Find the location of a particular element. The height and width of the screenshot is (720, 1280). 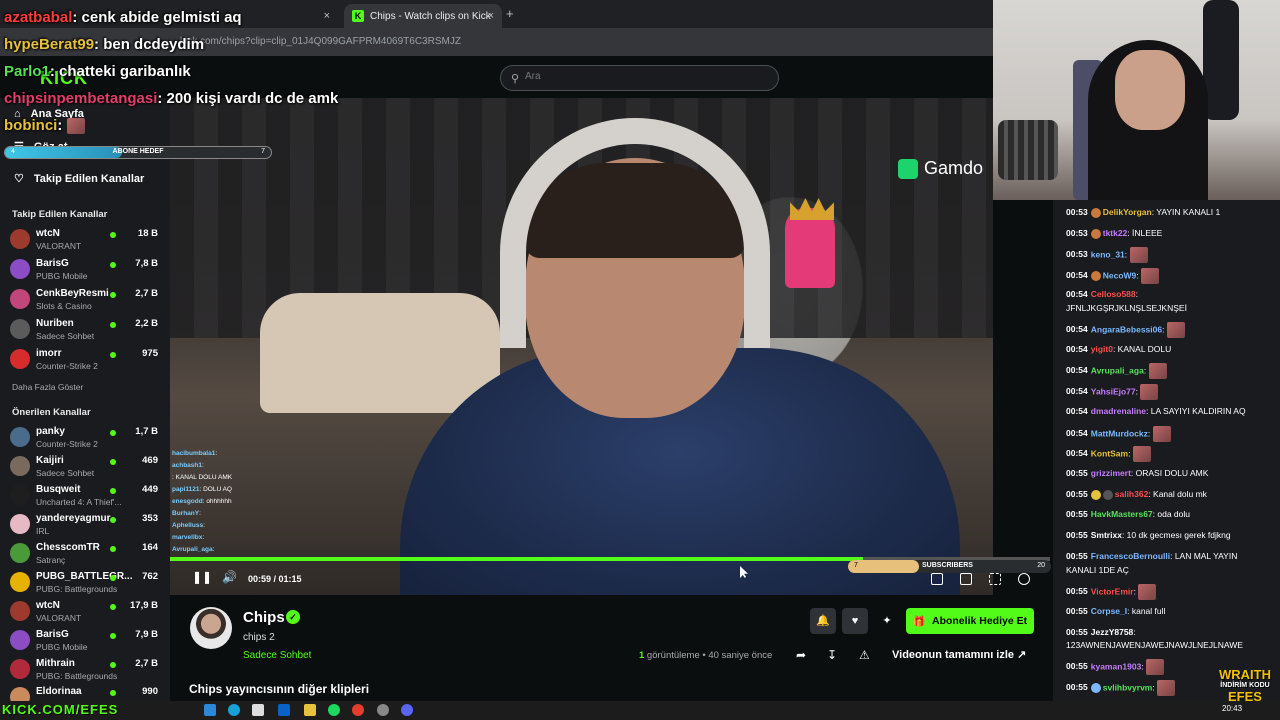

sidebar-channel: imorr Counter-Strike 2 975 is located at coordinates (86, 360).